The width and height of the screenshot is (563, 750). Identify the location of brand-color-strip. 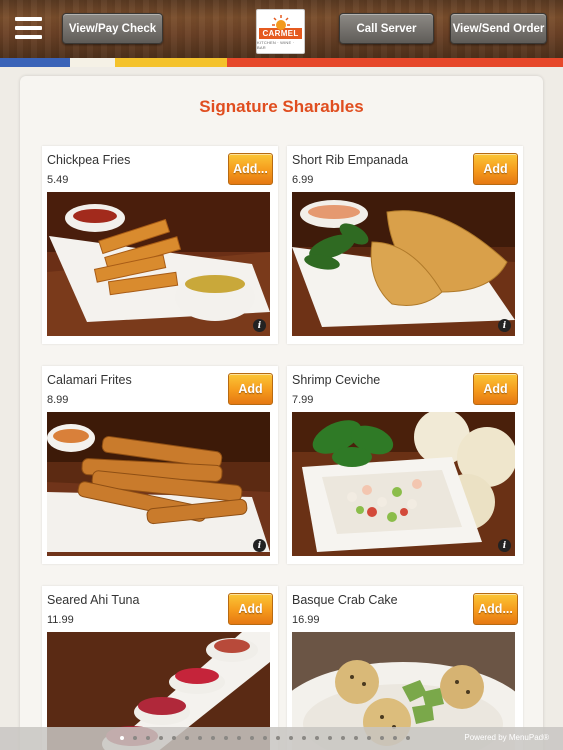
(281, 62).